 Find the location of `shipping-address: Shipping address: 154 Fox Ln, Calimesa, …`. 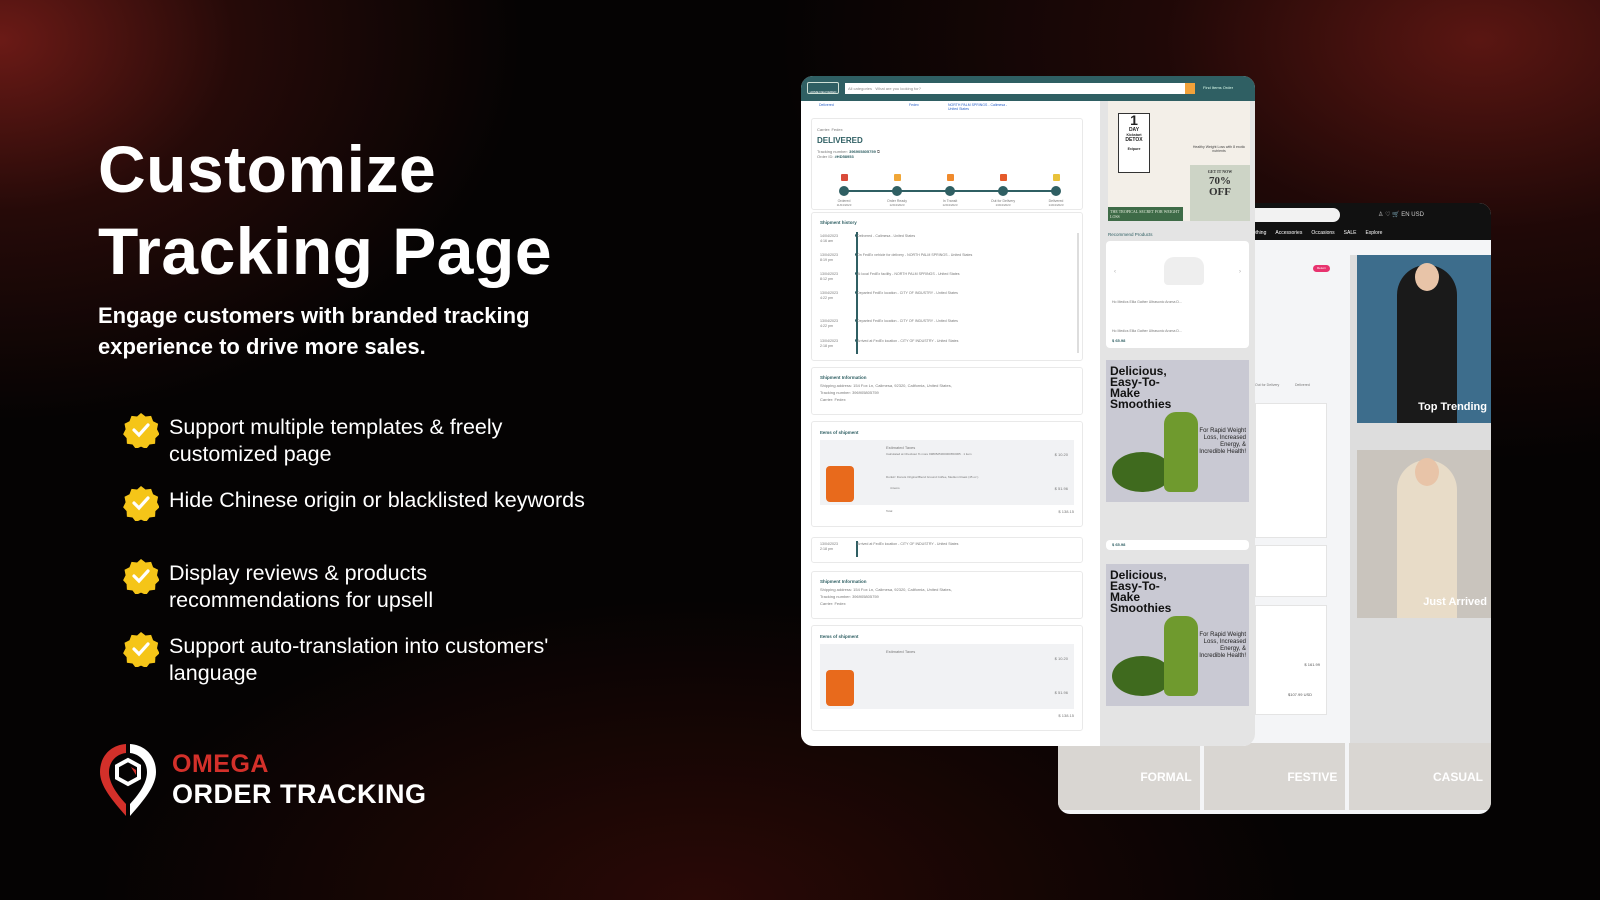

shipping-address: Shipping address: 154 Fox Ln, Calimesa, … is located at coordinates (886, 589).